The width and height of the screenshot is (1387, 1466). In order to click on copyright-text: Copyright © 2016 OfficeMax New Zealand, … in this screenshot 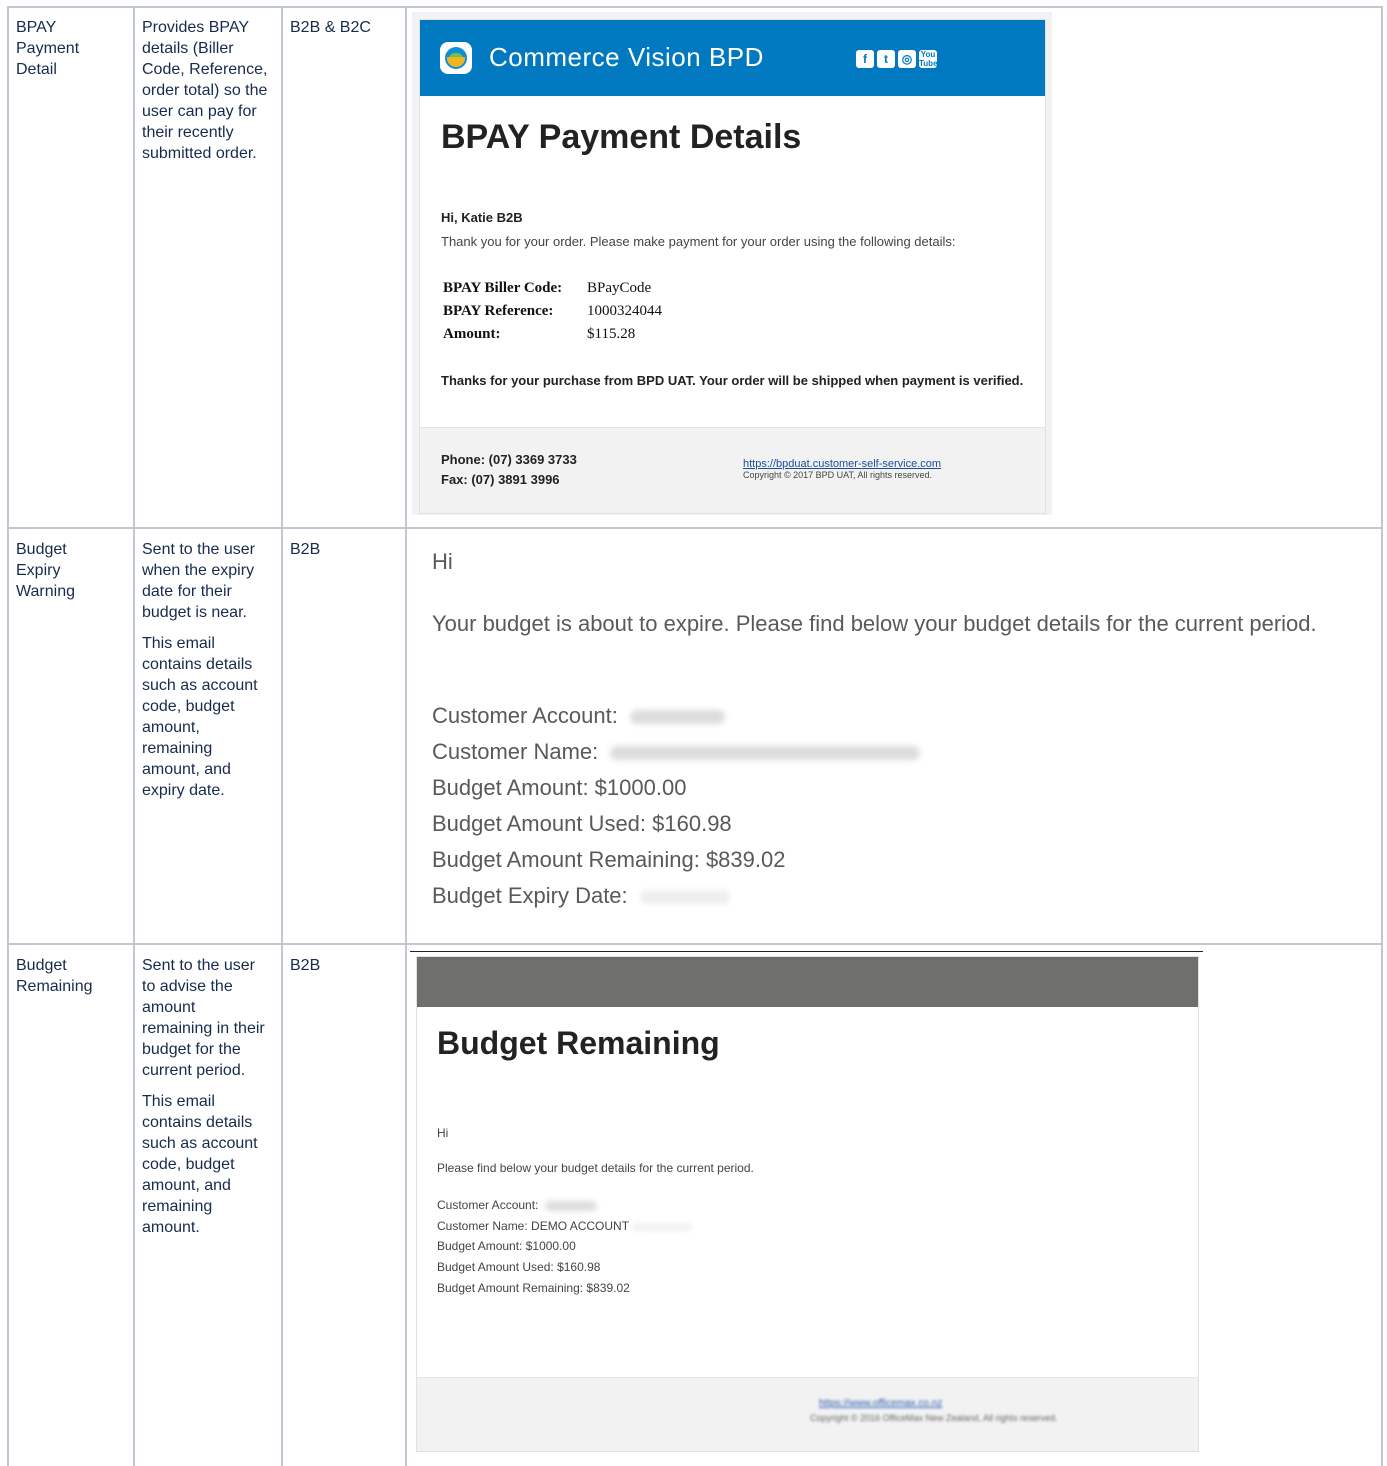, I will do `click(934, 1418)`.